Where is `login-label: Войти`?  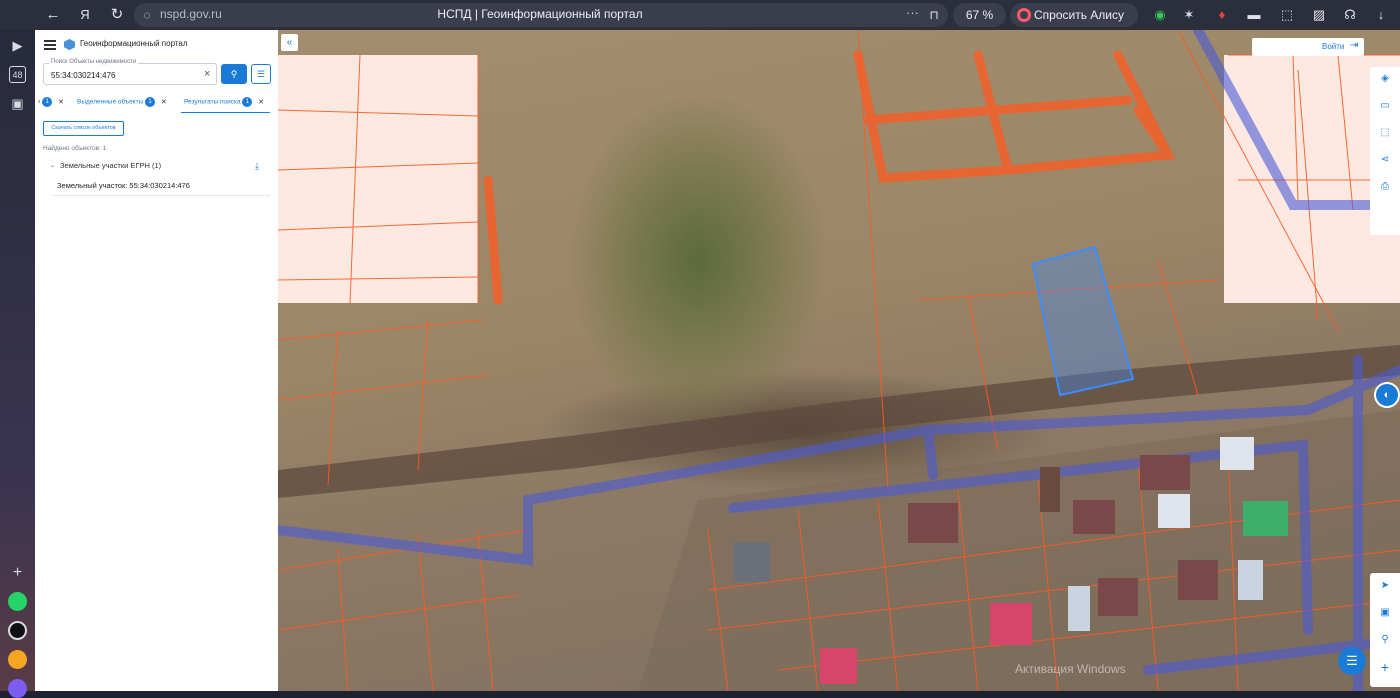 login-label: Войти is located at coordinates (1333, 46).